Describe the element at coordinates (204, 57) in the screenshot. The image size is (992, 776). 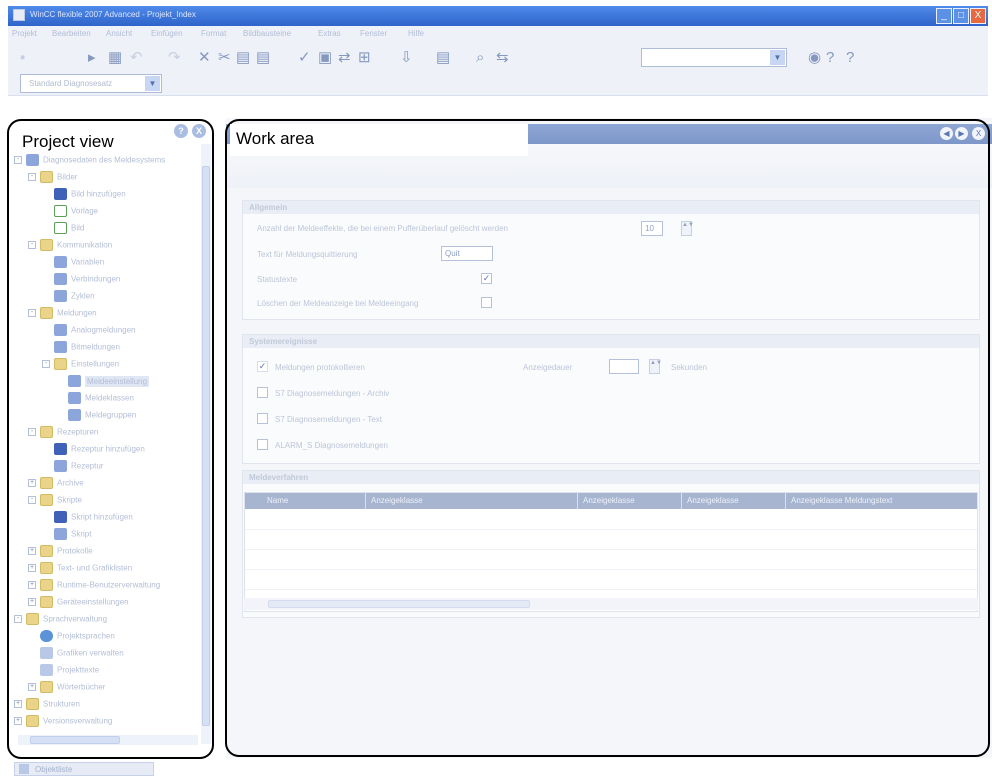
I see `delete-icon: ✕` at that location.